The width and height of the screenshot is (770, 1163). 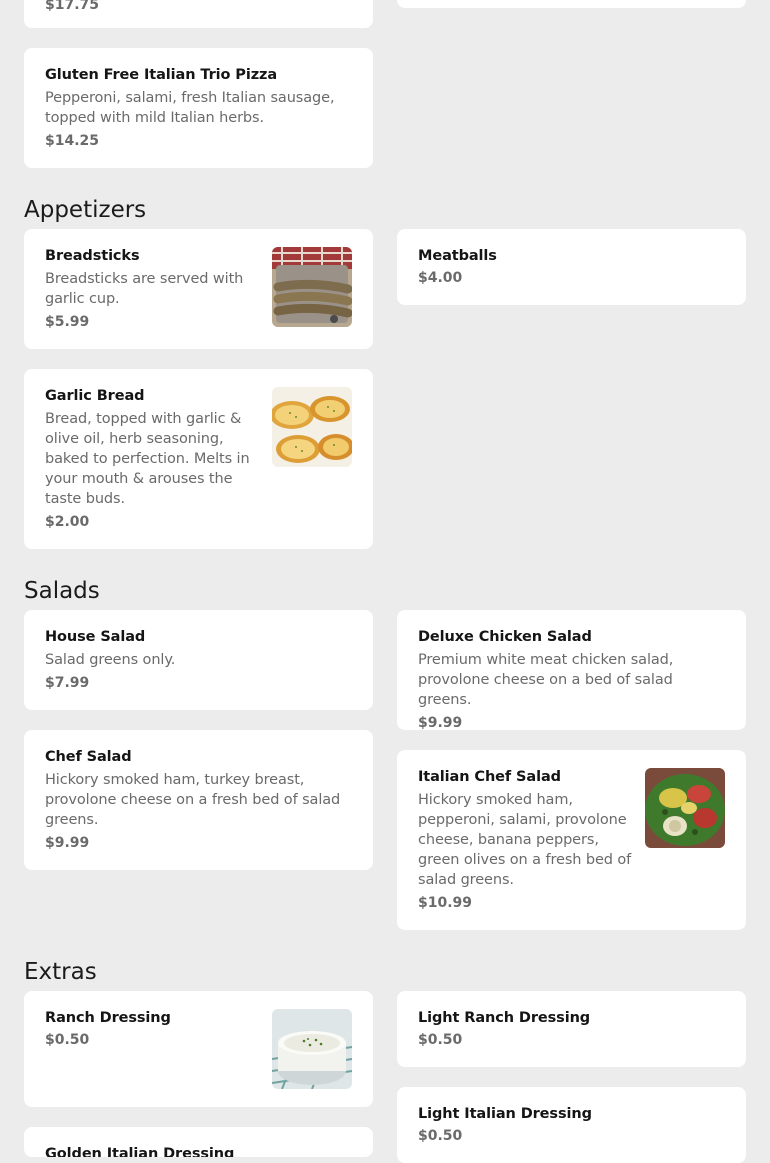 I want to click on item-price: $4.00, so click(x=440, y=278).